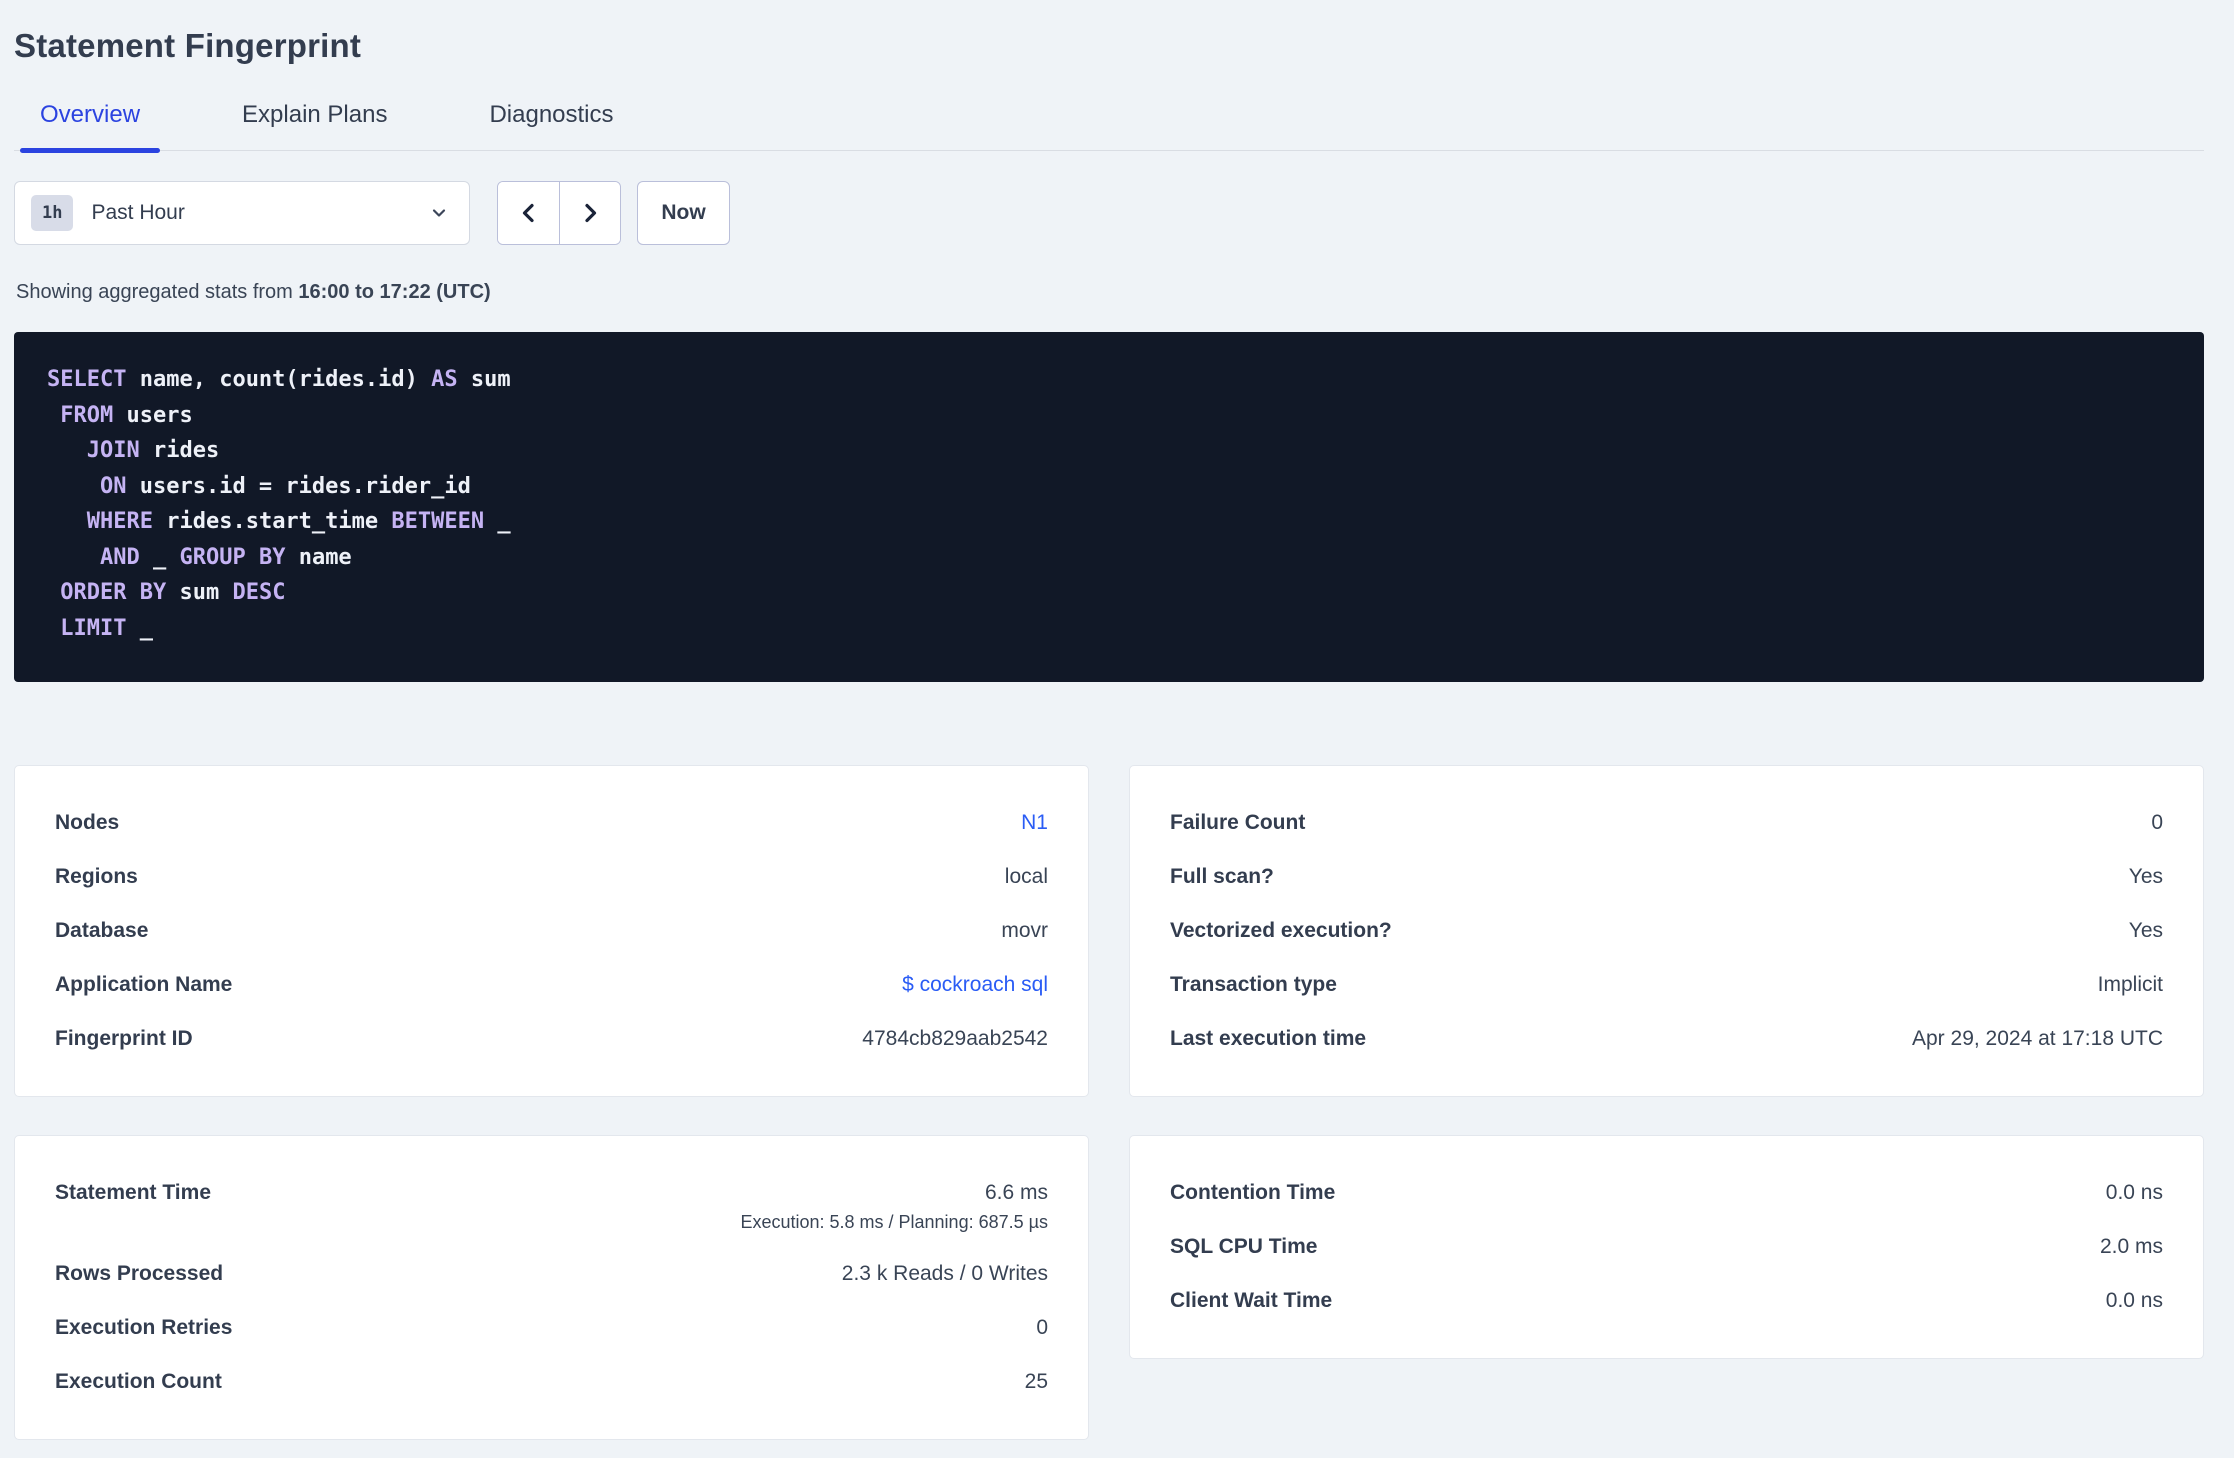 This screenshot has width=2234, height=1458. What do you see at coordinates (138, 1381) in the screenshot?
I see `execution-count-label: Execution Count` at bounding box center [138, 1381].